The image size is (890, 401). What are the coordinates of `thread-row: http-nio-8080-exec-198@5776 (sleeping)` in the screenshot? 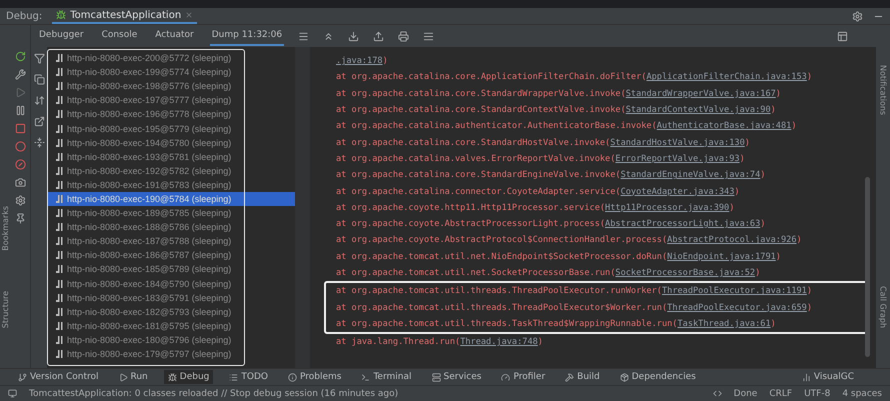 It's located at (171, 86).